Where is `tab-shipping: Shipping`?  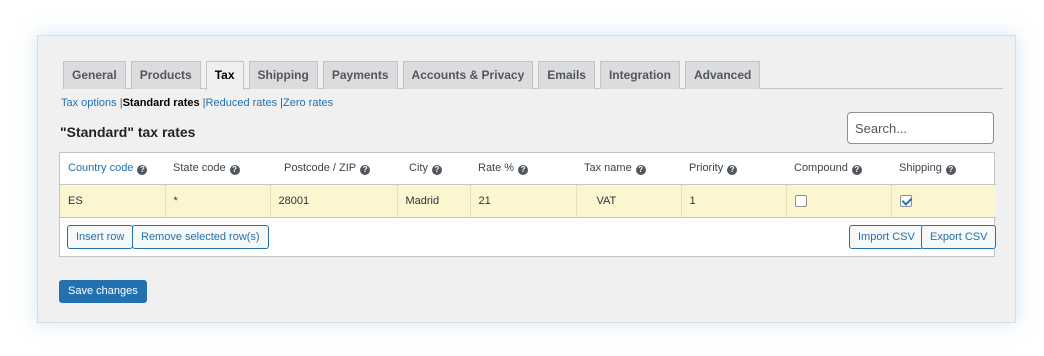 tab-shipping: Shipping is located at coordinates (283, 75).